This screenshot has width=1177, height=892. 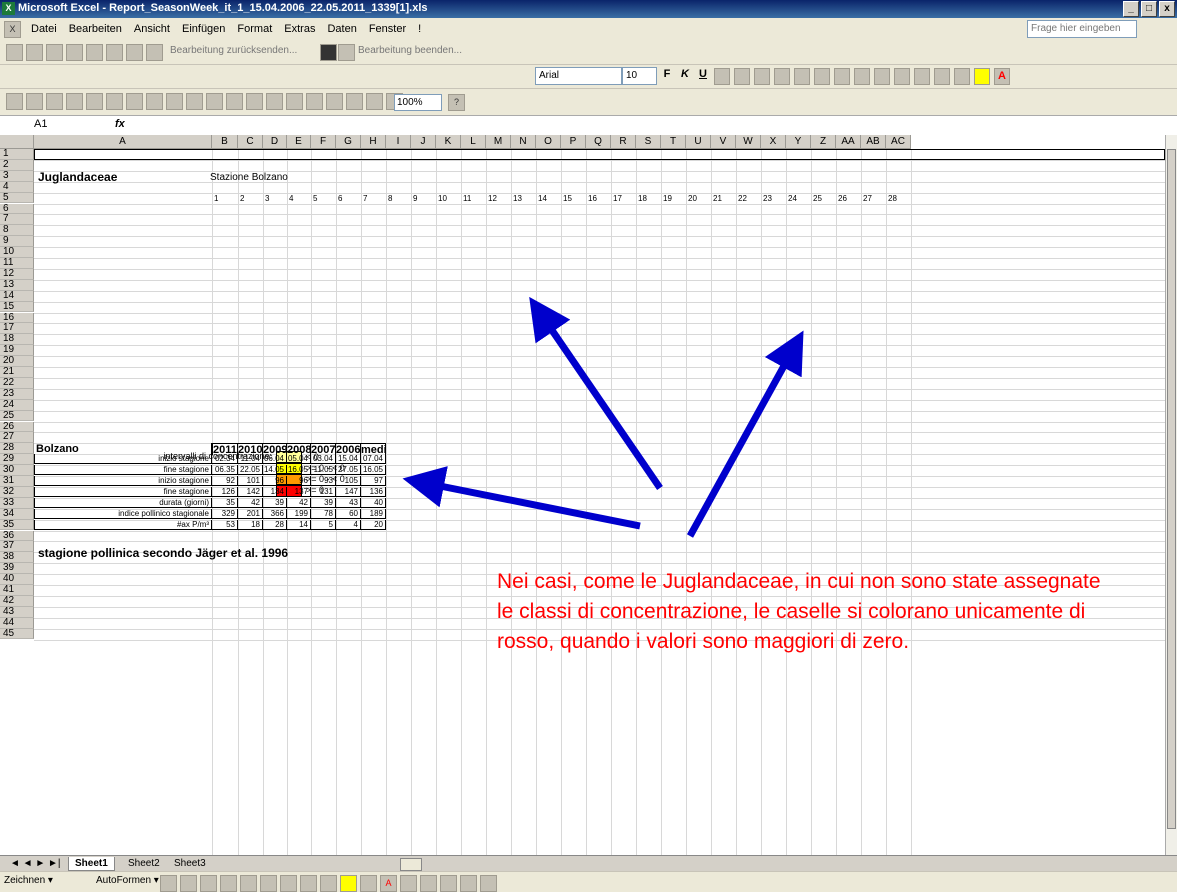 I want to click on column-header: P, so click(x=573, y=142).